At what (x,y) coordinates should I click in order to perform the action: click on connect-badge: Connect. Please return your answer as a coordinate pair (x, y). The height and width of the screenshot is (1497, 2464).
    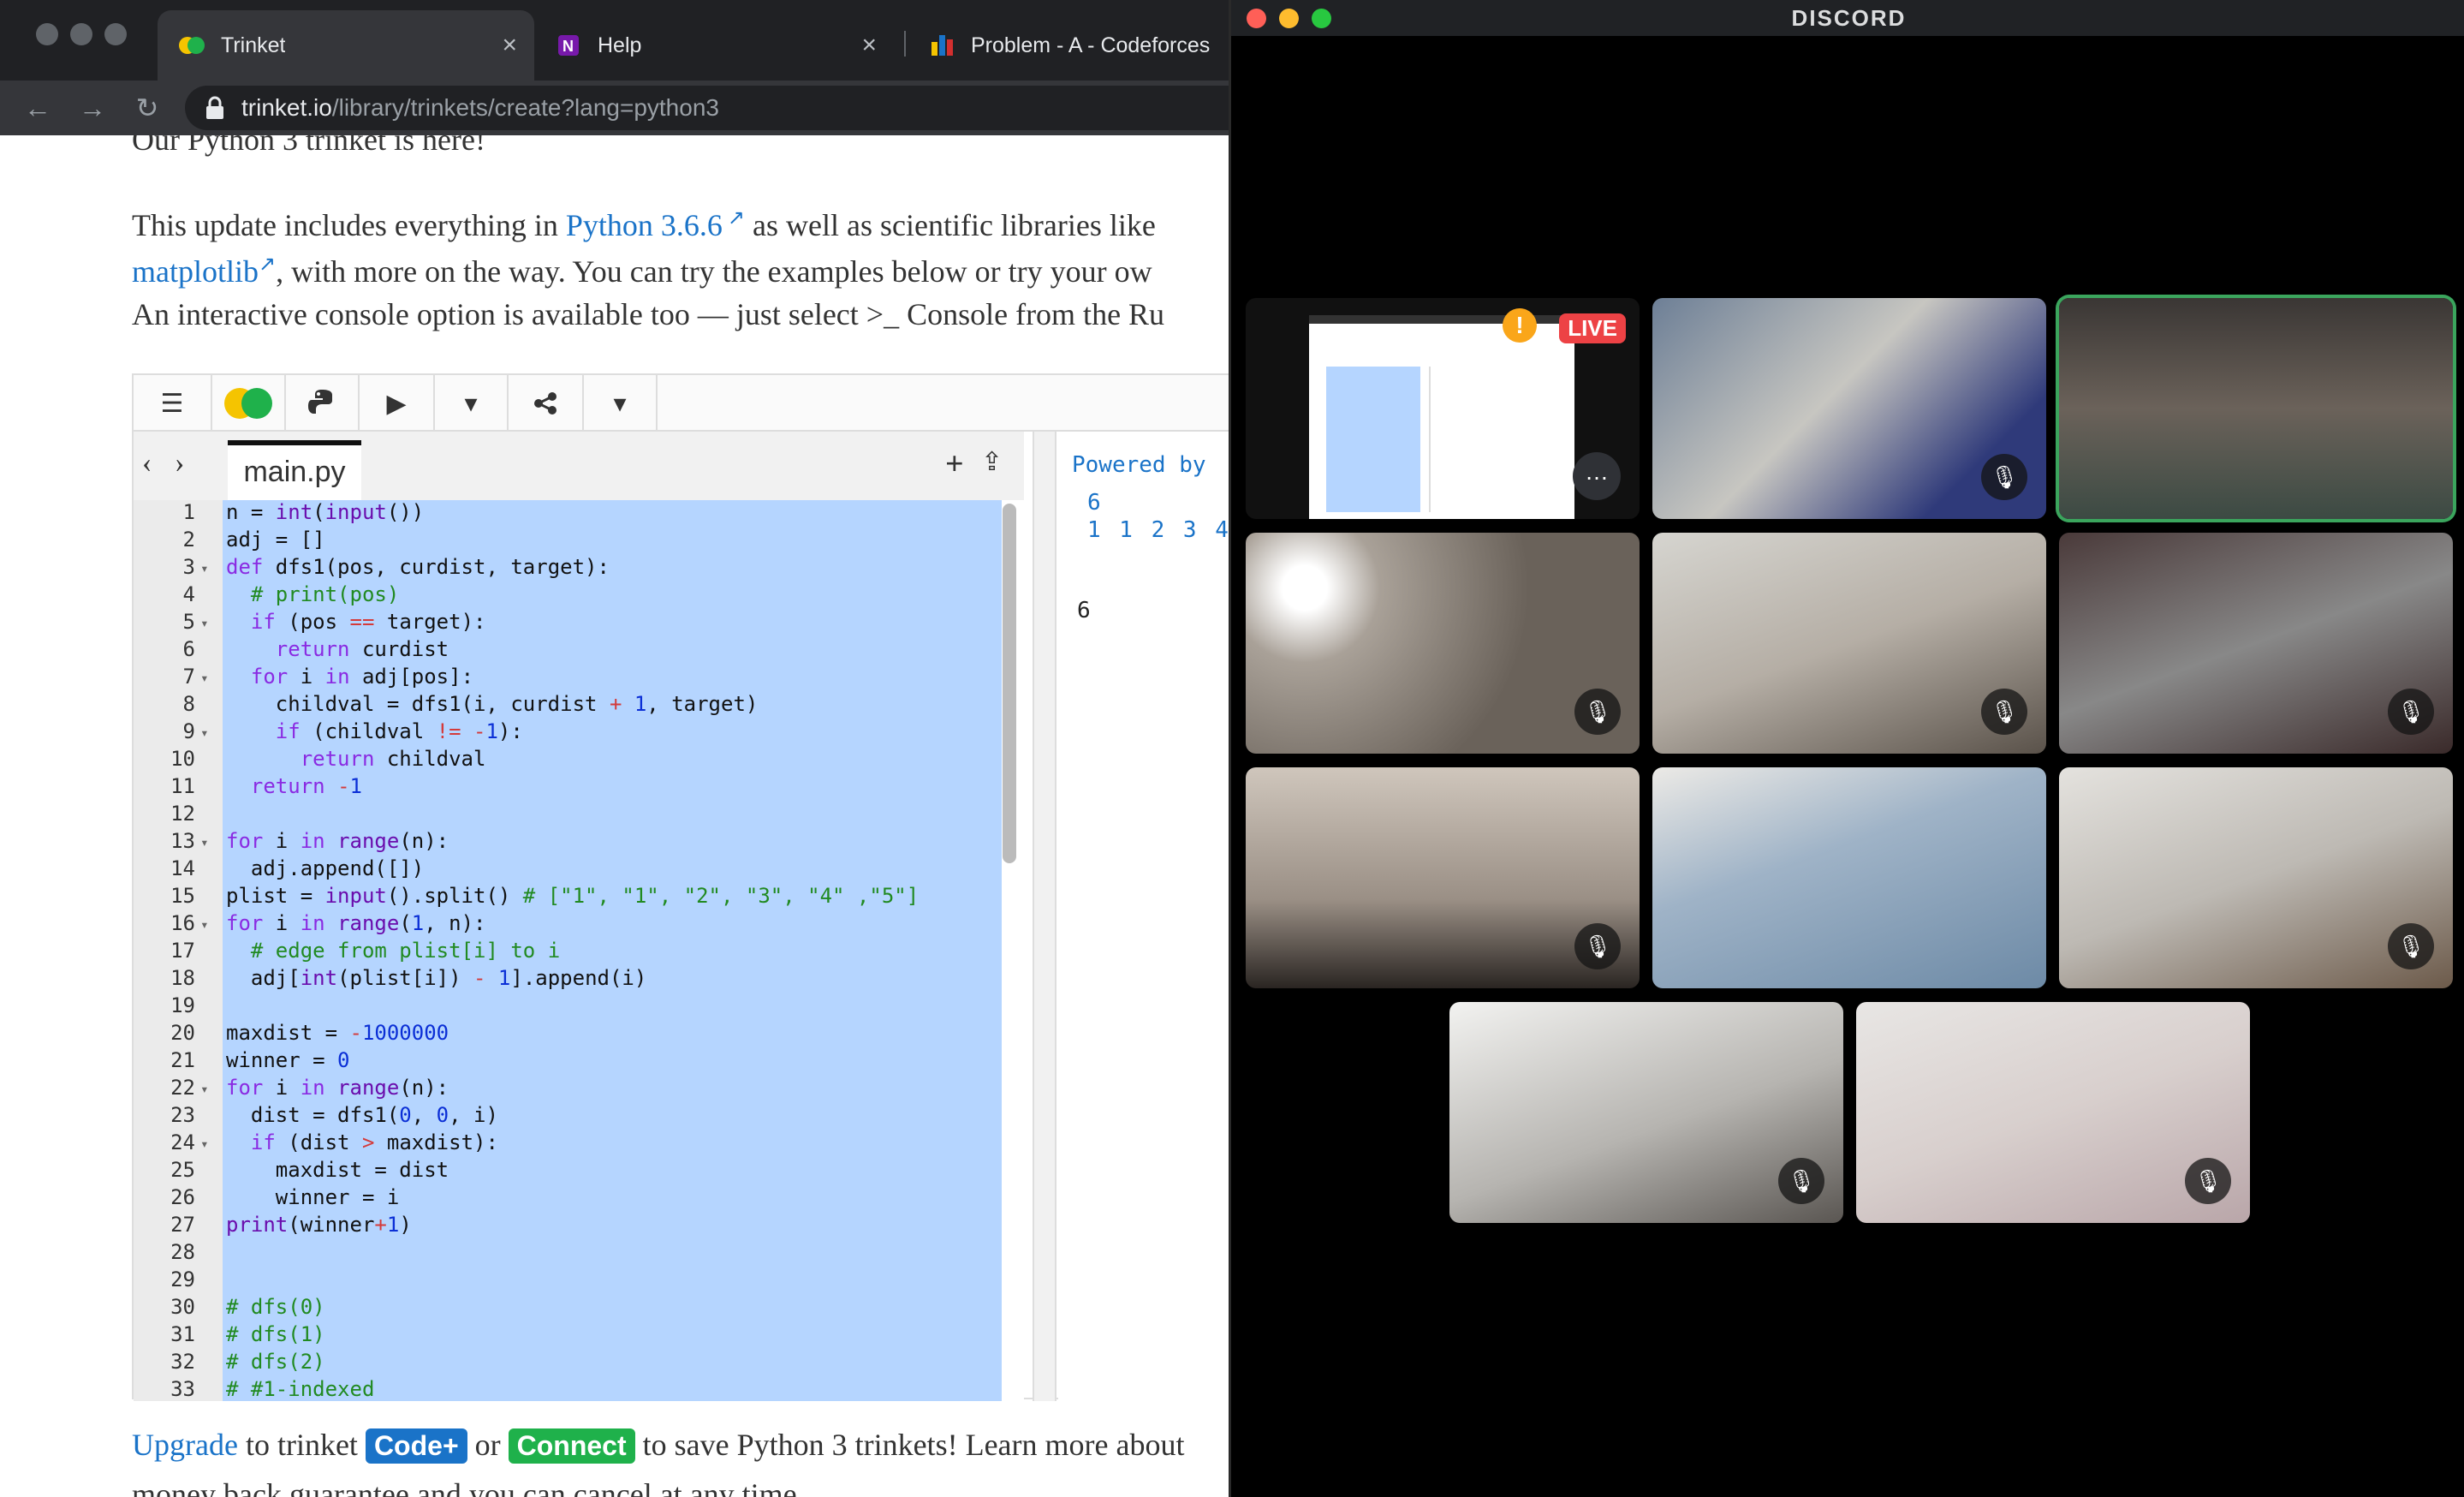
    Looking at the image, I should click on (571, 1446).